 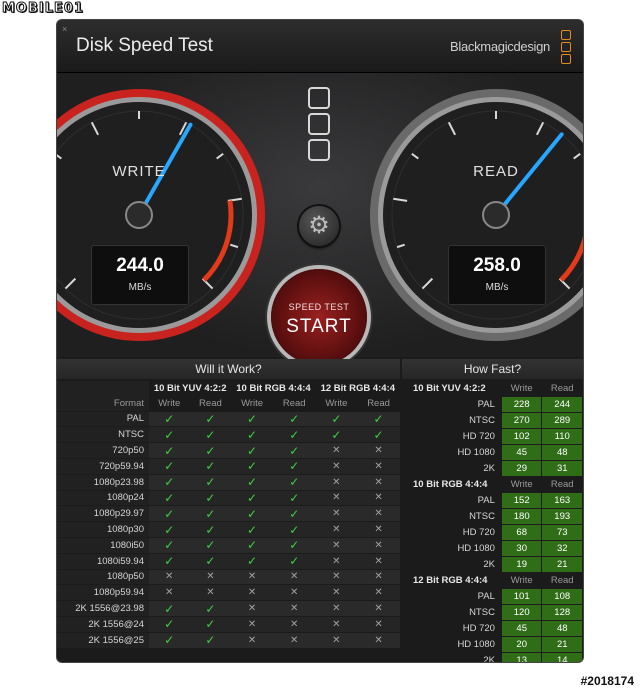 I want to click on table-row: 1080p24 ✓ ✓ ✓ ✓ ✕ ✕, so click(x=228, y=497).